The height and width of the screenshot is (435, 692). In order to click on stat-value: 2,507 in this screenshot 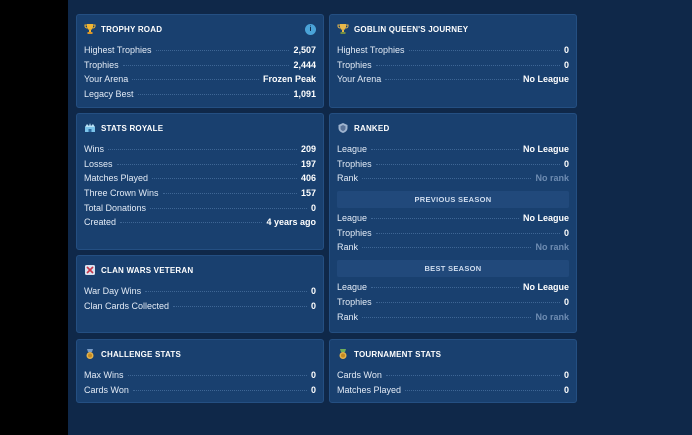, I will do `click(304, 50)`.